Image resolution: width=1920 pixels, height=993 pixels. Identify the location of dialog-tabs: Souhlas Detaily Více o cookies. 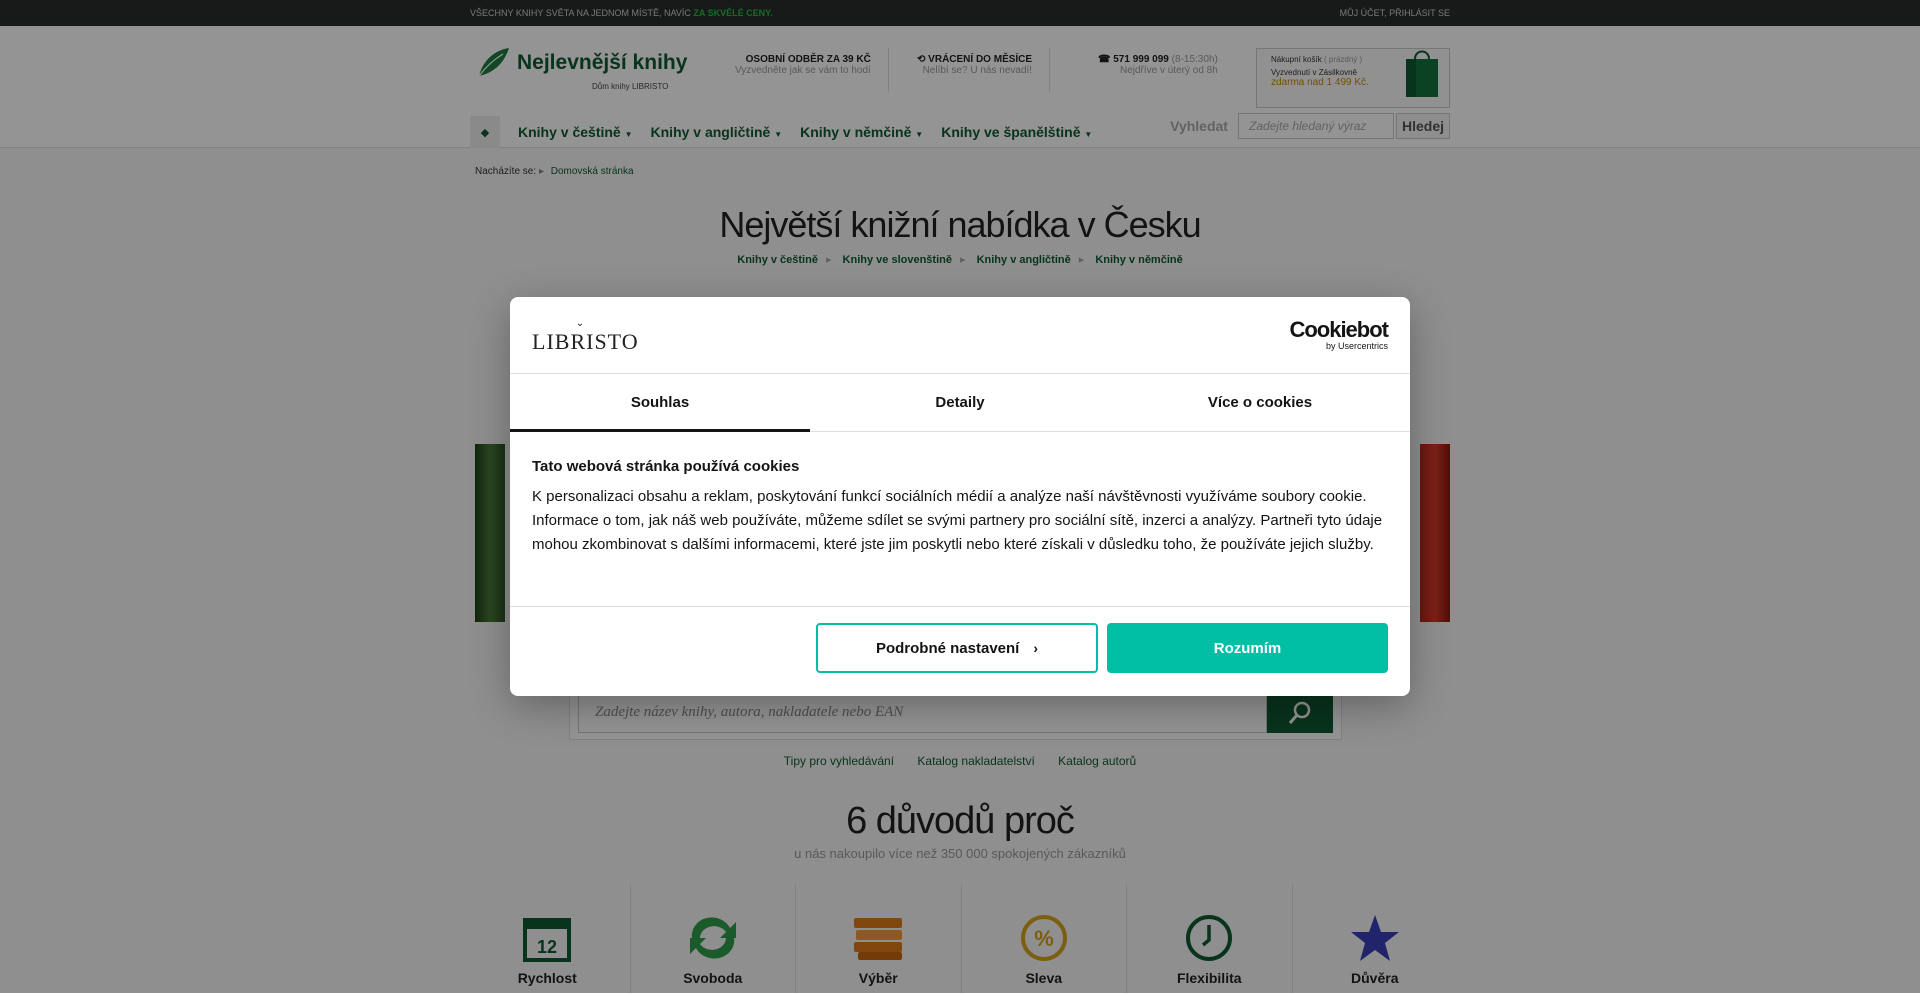
(960, 403).